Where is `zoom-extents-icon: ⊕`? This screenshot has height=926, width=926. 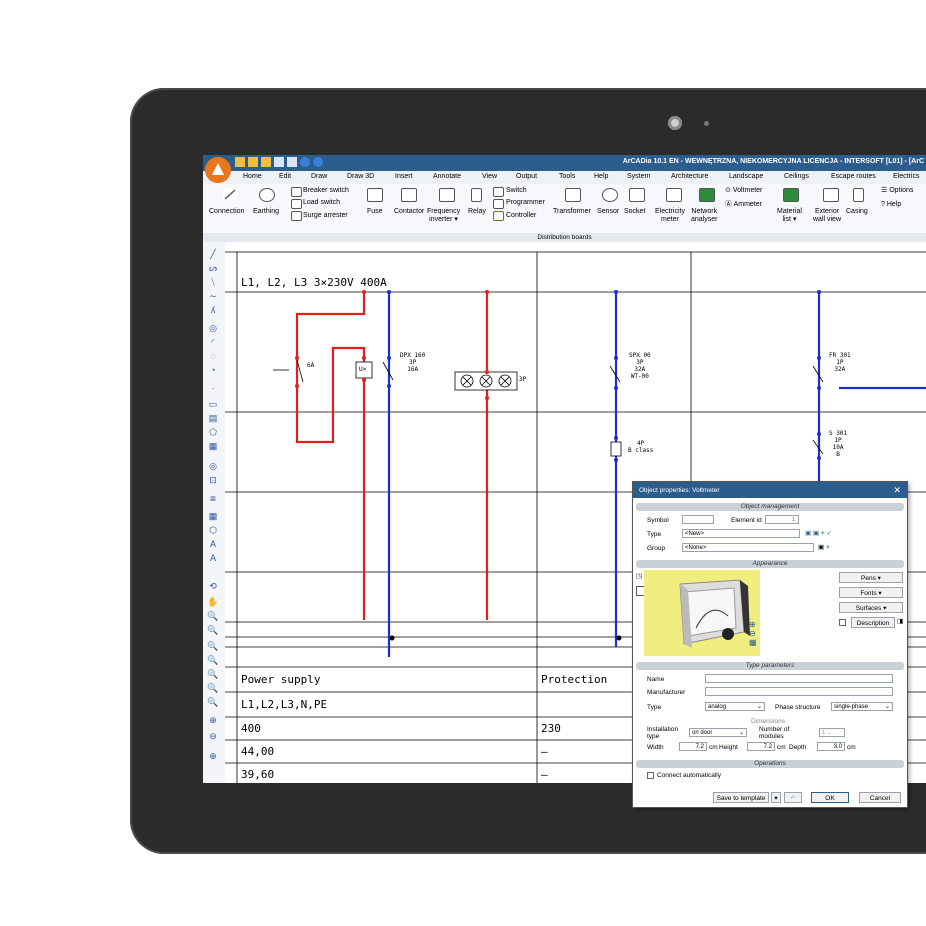
zoom-extents-icon: ⊕ is located at coordinates (213, 756).